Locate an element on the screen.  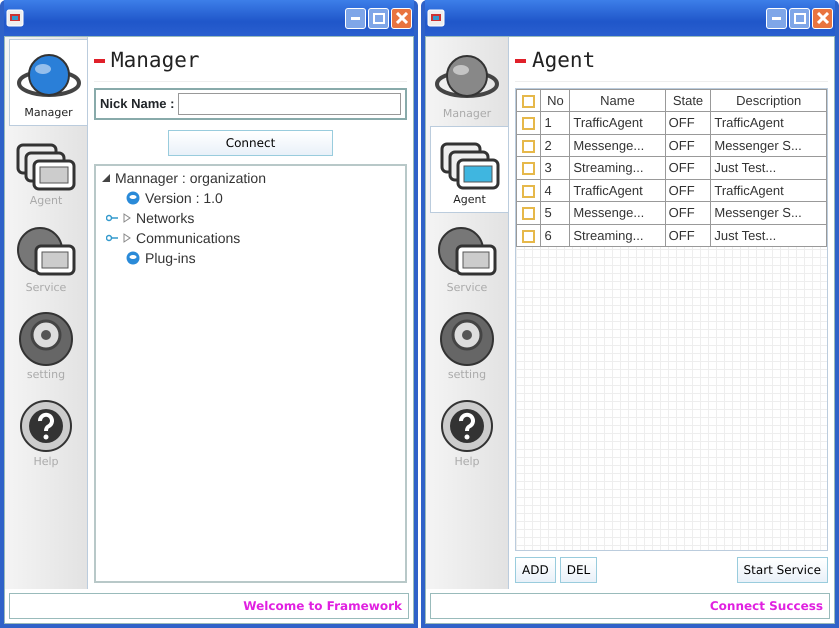
panel-title: Manager is located at coordinates (155, 60).